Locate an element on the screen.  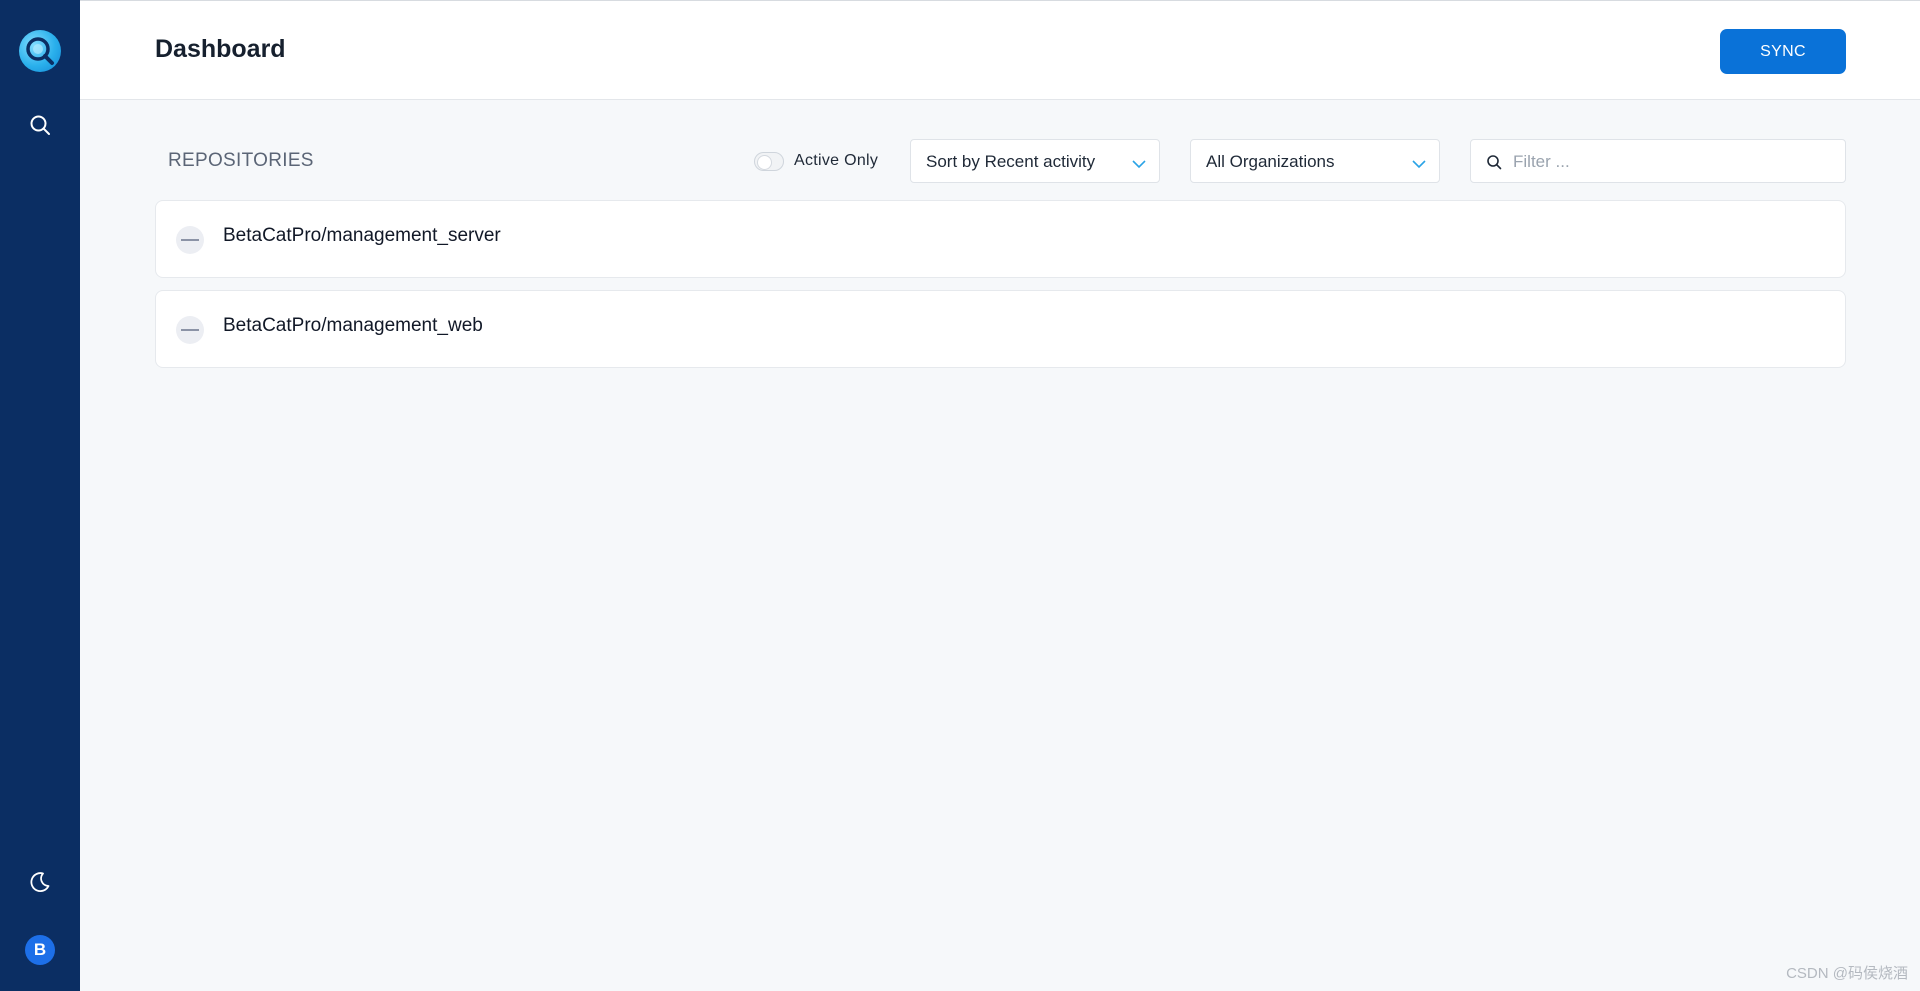
sync-button: SYNC is located at coordinates (1783, 51).